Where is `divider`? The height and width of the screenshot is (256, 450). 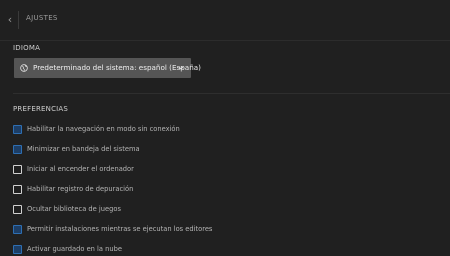 divider is located at coordinates (18, 20).